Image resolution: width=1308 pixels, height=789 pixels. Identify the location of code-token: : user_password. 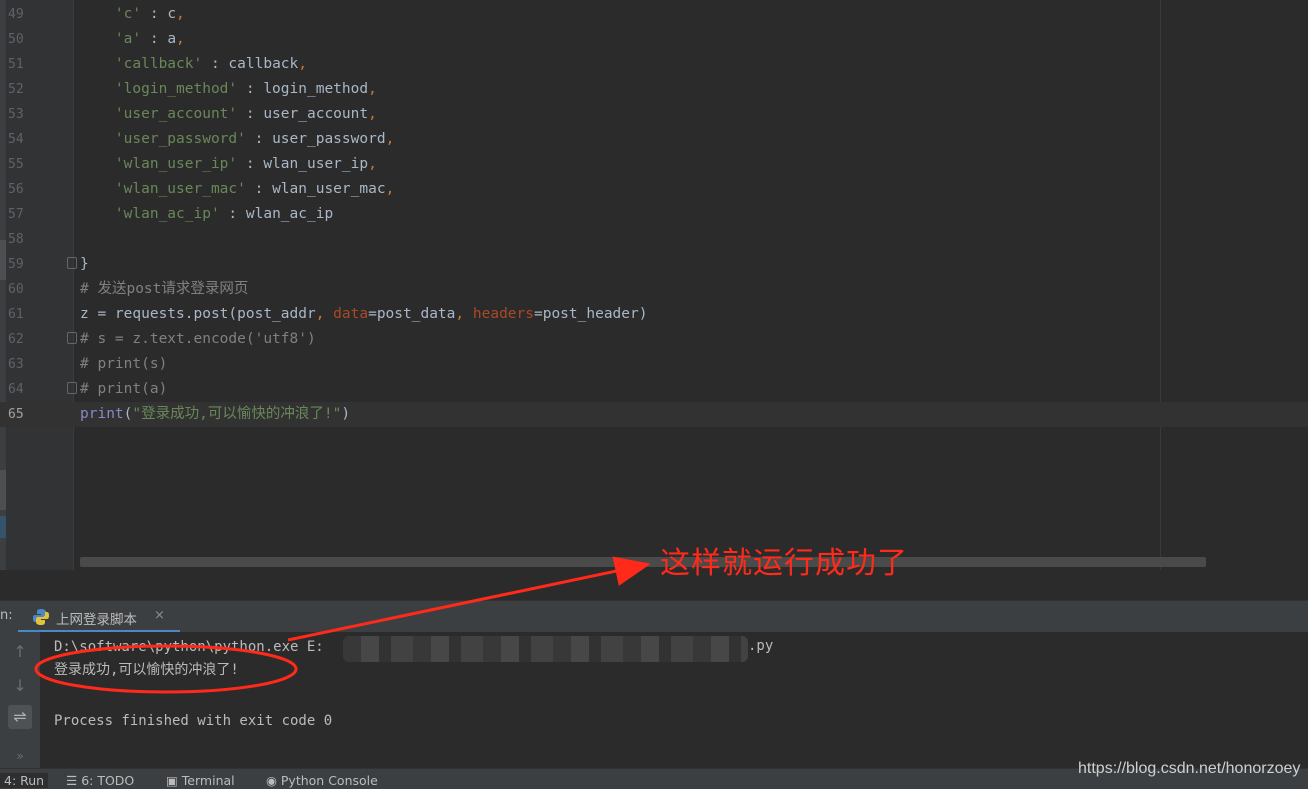
(315, 139).